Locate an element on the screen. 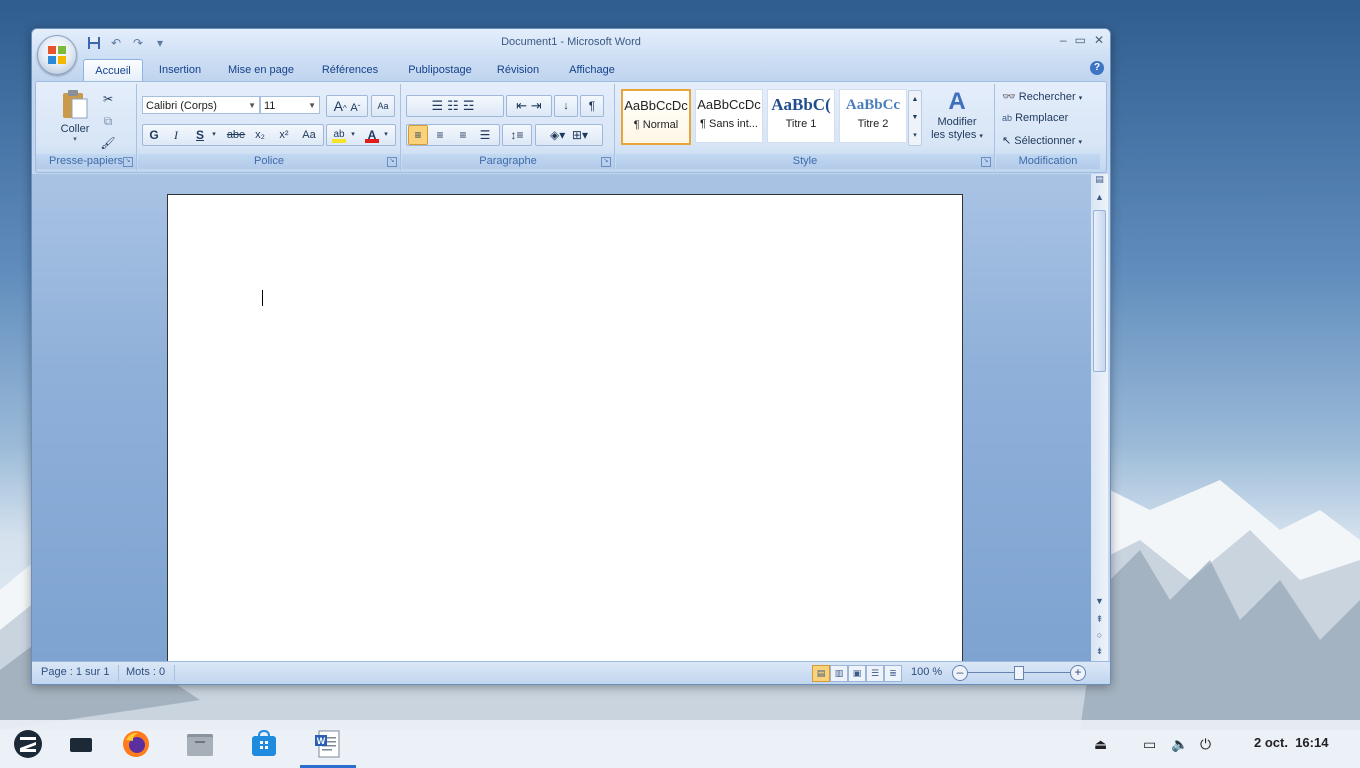 Image resolution: width=1360 pixels, height=768 pixels. align-left-icon: ≡ is located at coordinates (418, 135).